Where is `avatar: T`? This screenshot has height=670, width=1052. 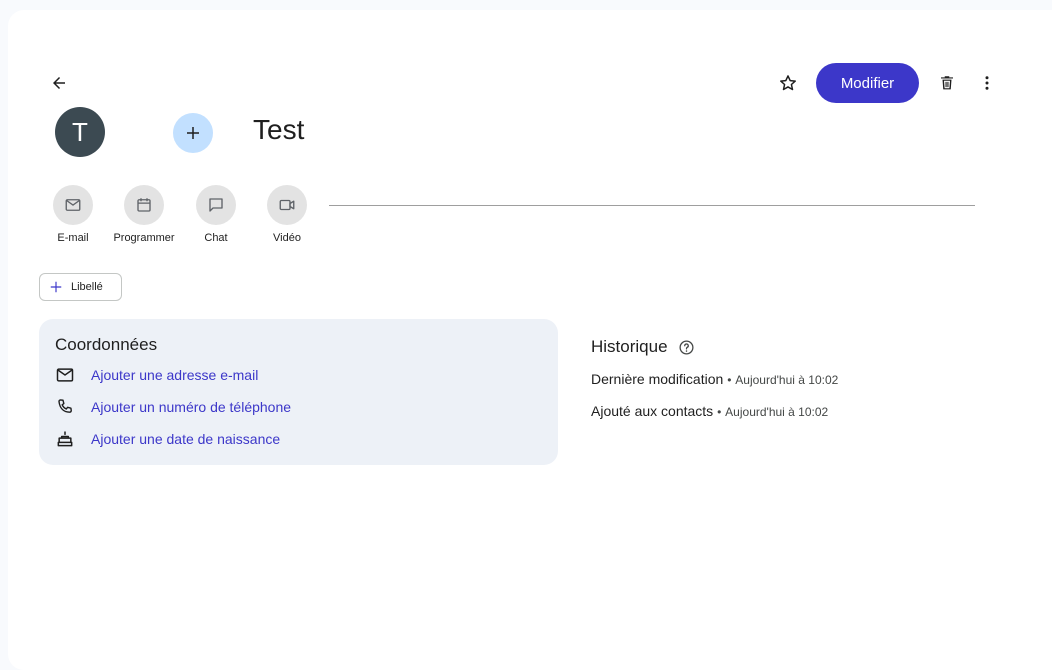 avatar: T is located at coordinates (80, 132).